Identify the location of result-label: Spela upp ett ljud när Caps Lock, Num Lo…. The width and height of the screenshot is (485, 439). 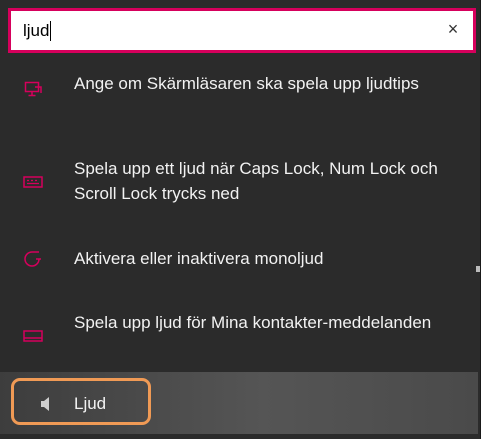
(256, 181).